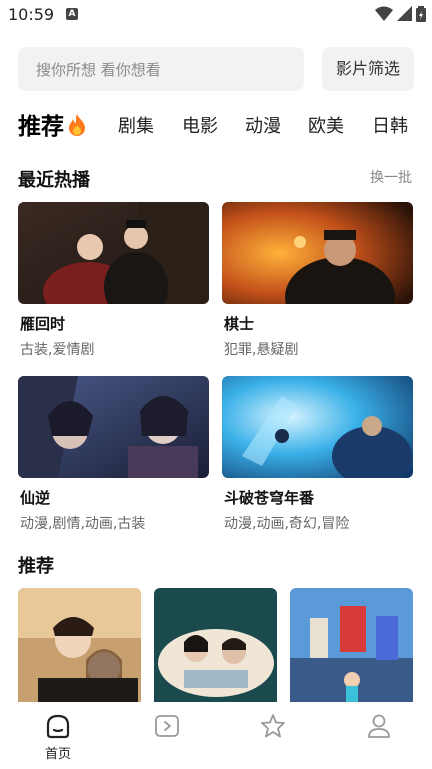 This screenshot has height=769, width=432. I want to click on search-input: 搜你所想 看你想看, so click(161, 69).